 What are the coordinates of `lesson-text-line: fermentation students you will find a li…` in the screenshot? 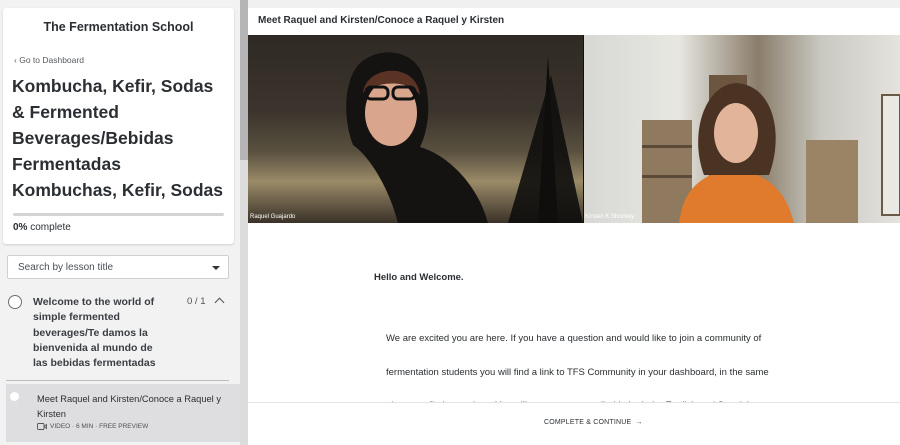 It's located at (577, 372).